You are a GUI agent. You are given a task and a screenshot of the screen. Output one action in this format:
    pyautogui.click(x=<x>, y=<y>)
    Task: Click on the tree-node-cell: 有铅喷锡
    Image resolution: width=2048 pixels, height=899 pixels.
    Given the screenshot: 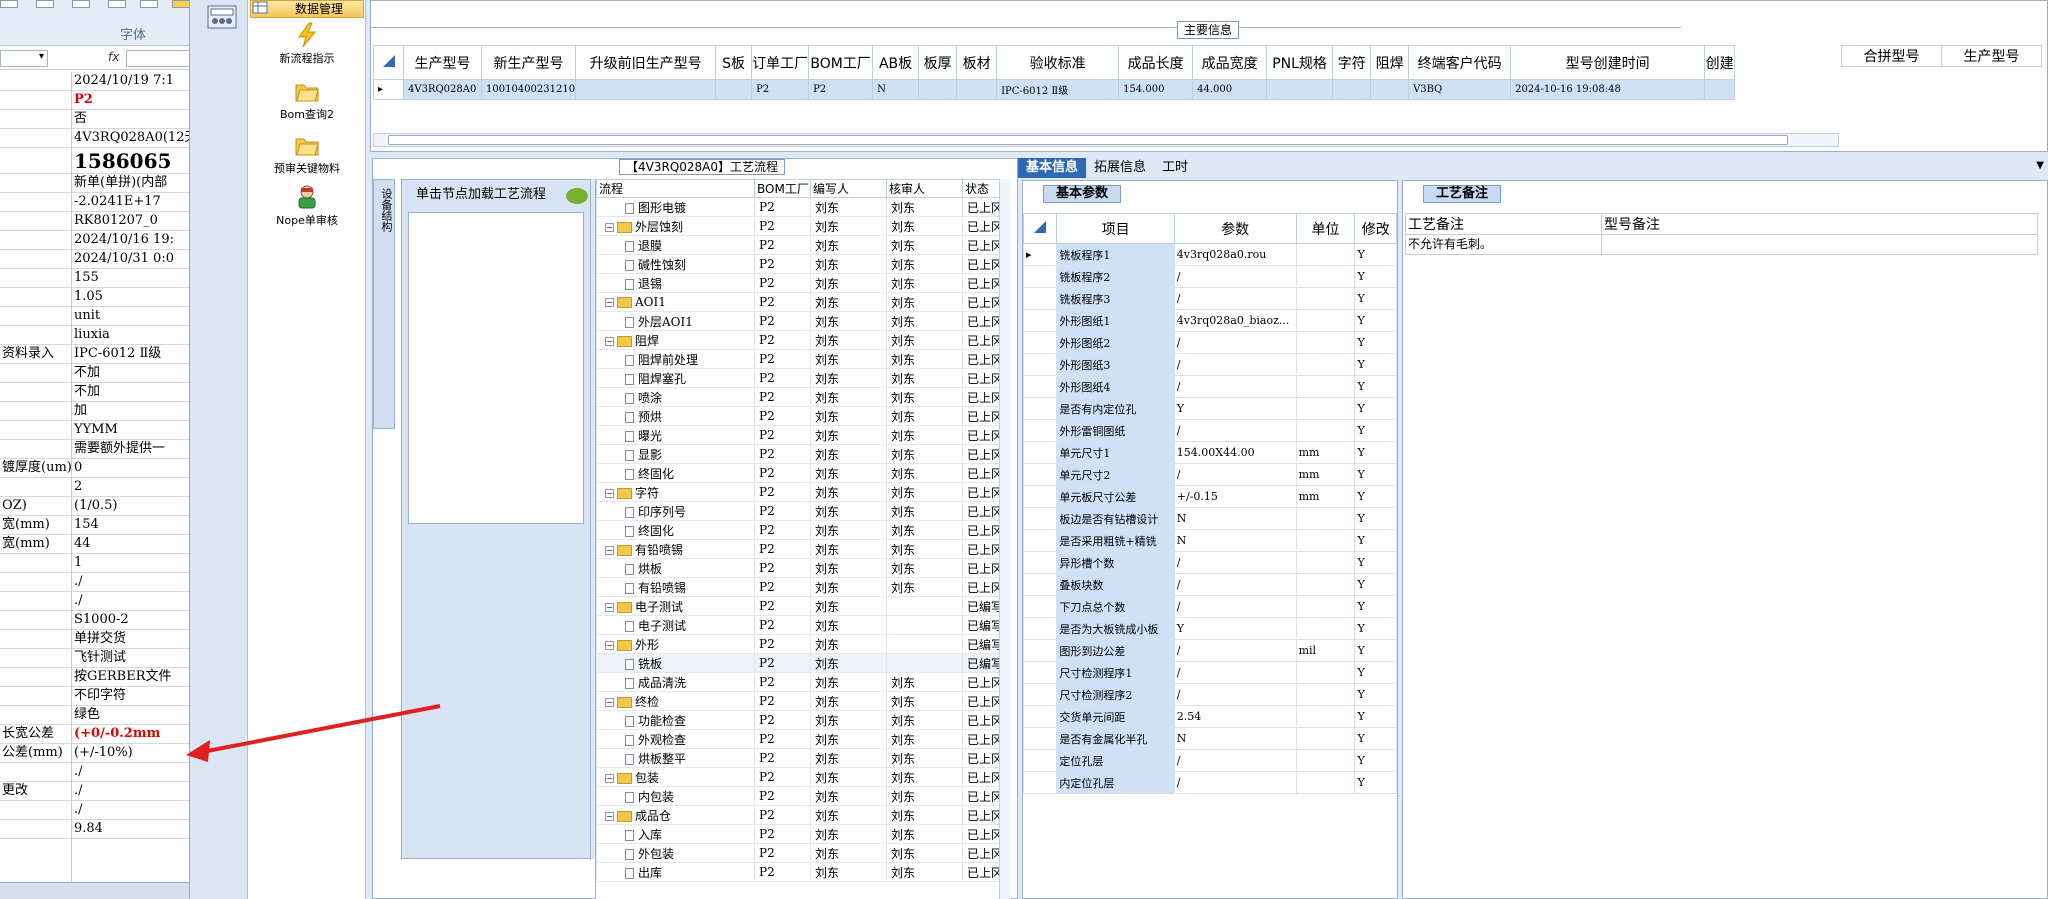 What is the action you would take?
    pyautogui.click(x=675, y=587)
    